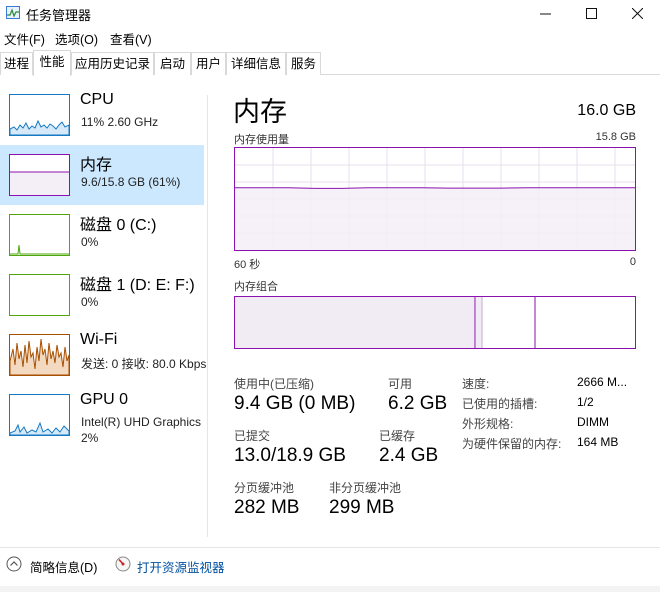 This screenshot has height=592, width=660. Describe the element at coordinates (144, 364) in the screenshot. I see `resource-subtitle: 发送: 0 接收: 80.0 Kbps` at that location.